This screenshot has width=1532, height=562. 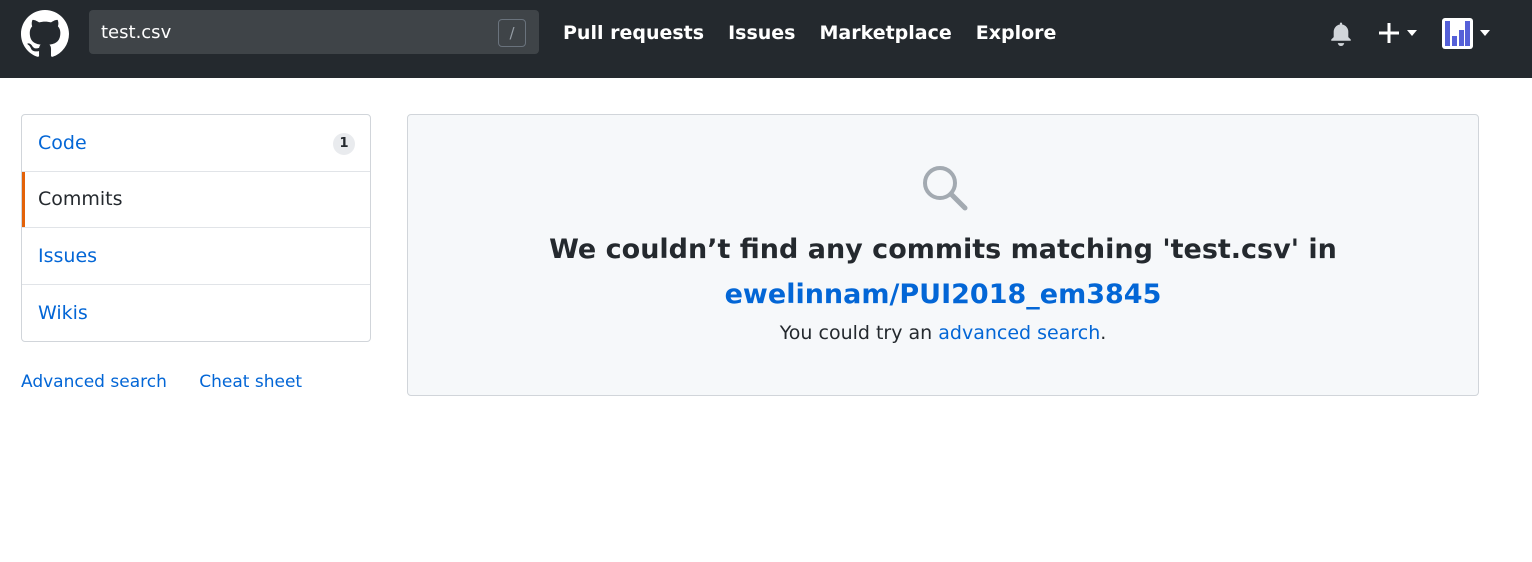 I want to click on plus-icon, so click(x=1389, y=33).